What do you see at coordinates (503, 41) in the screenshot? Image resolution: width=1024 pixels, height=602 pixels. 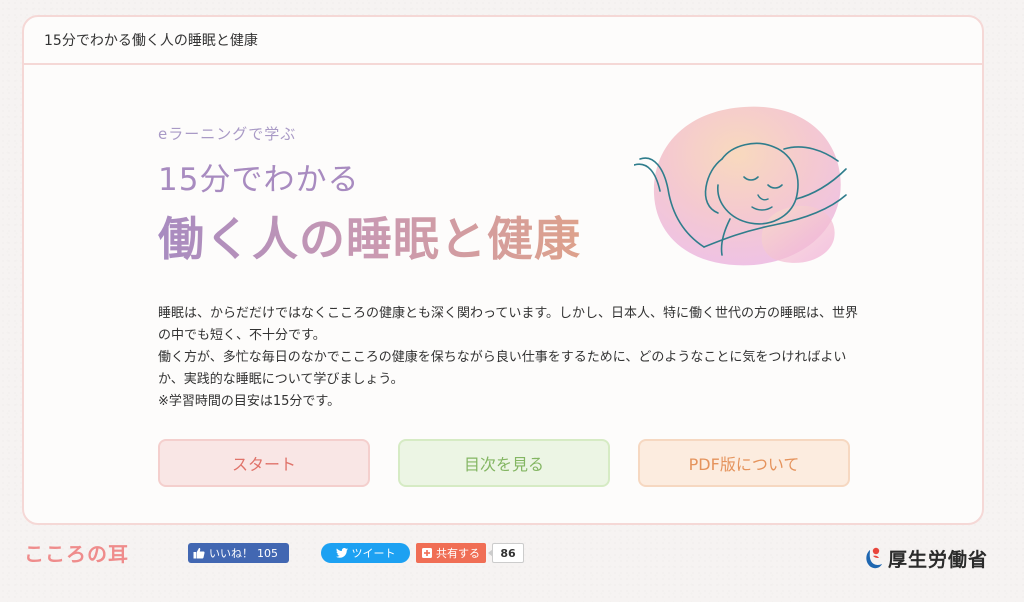 I see `card-header: 15分でわかる働く人の睡眠と健康` at bounding box center [503, 41].